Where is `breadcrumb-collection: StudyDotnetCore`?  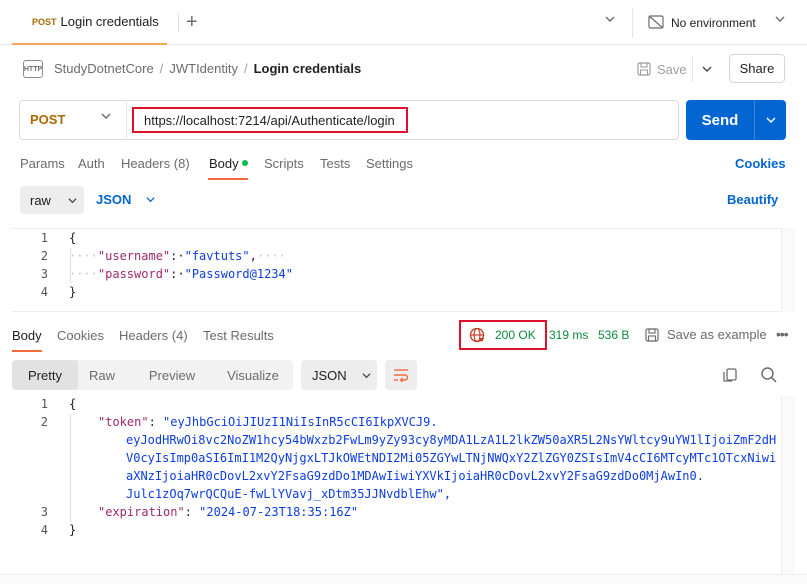 breadcrumb-collection: StudyDotnetCore is located at coordinates (104, 68).